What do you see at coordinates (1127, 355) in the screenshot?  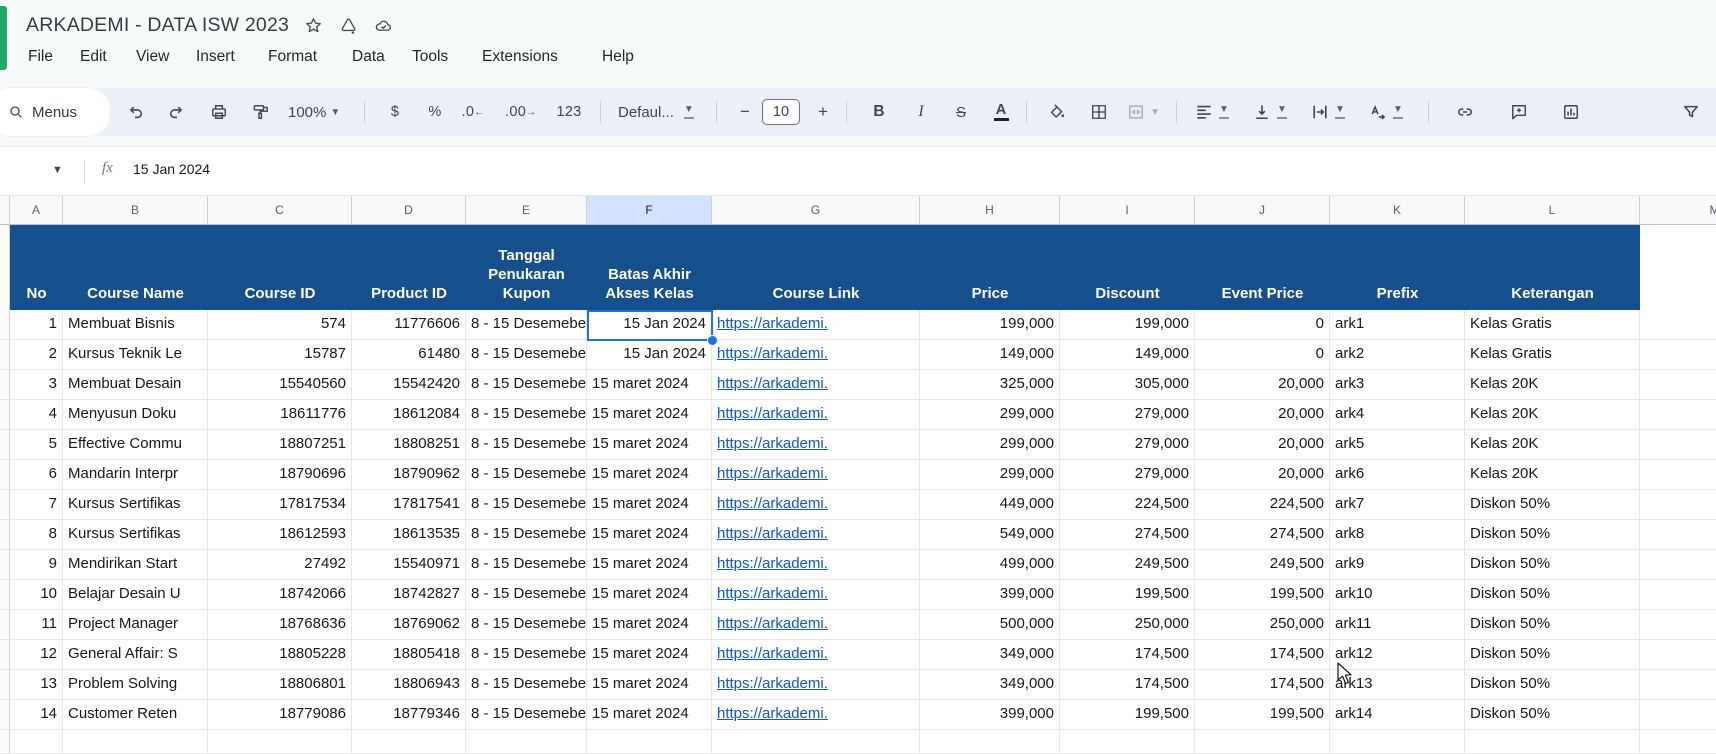 I see `cell-discount: 149,000` at bounding box center [1127, 355].